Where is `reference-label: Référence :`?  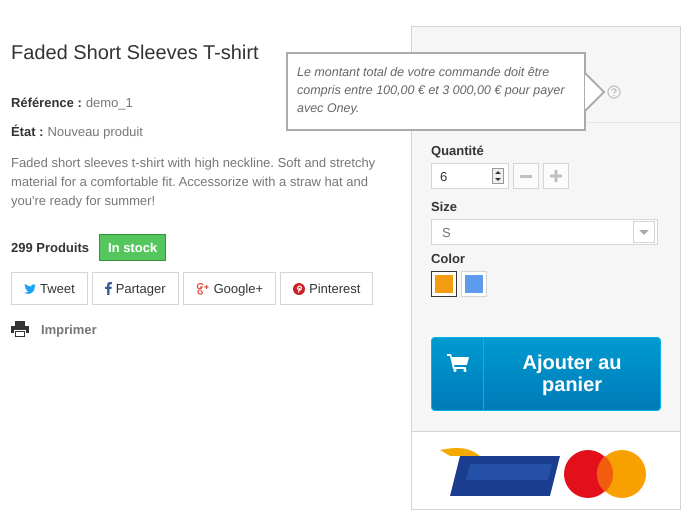
reference-label: Référence : is located at coordinates (46, 102).